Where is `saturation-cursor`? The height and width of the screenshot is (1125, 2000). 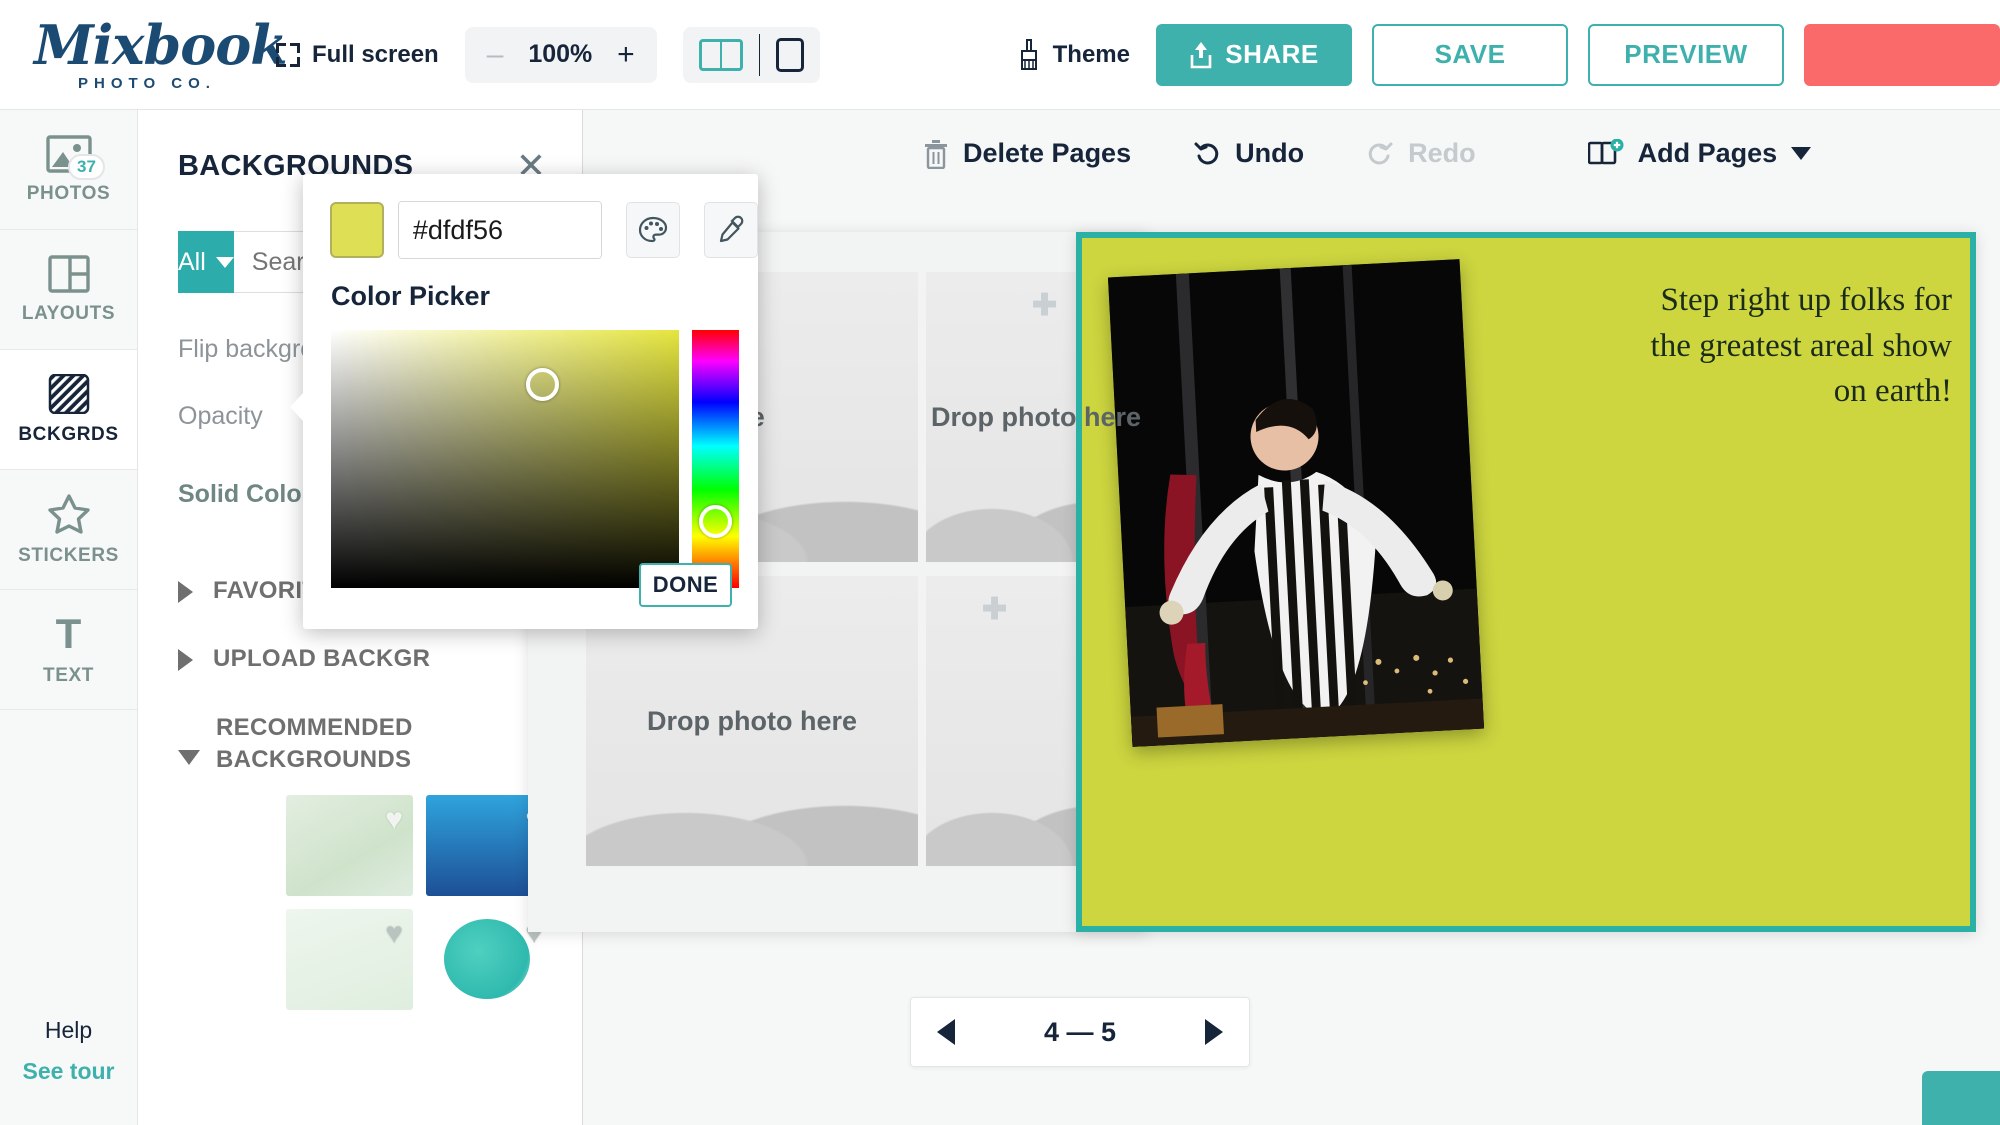 saturation-cursor is located at coordinates (542, 384).